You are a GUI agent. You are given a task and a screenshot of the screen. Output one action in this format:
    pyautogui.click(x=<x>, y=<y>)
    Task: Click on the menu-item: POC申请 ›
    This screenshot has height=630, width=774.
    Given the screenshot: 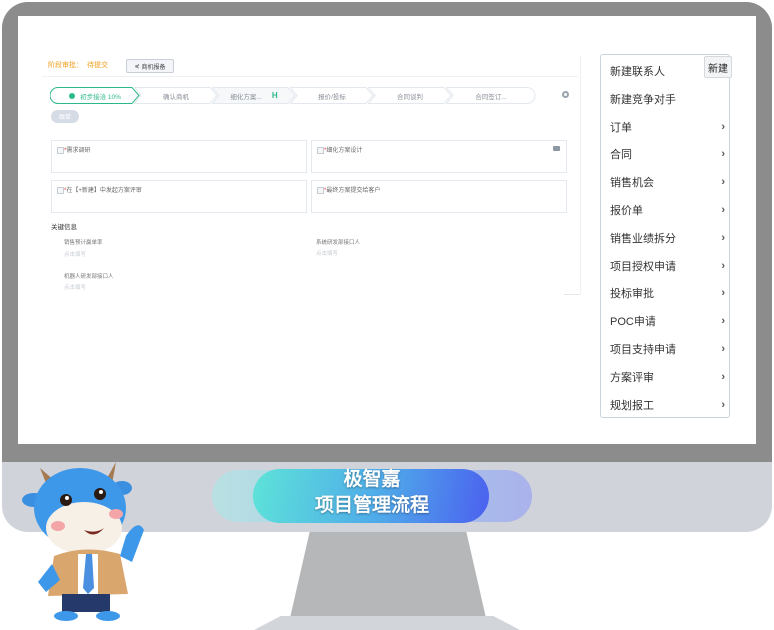 What is the action you would take?
    pyautogui.click(x=665, y=321)
    